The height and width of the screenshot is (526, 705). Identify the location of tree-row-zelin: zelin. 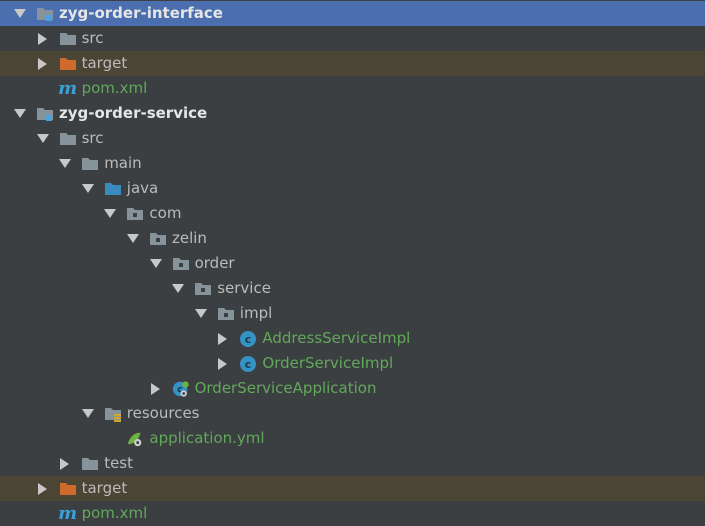
(352, 238).